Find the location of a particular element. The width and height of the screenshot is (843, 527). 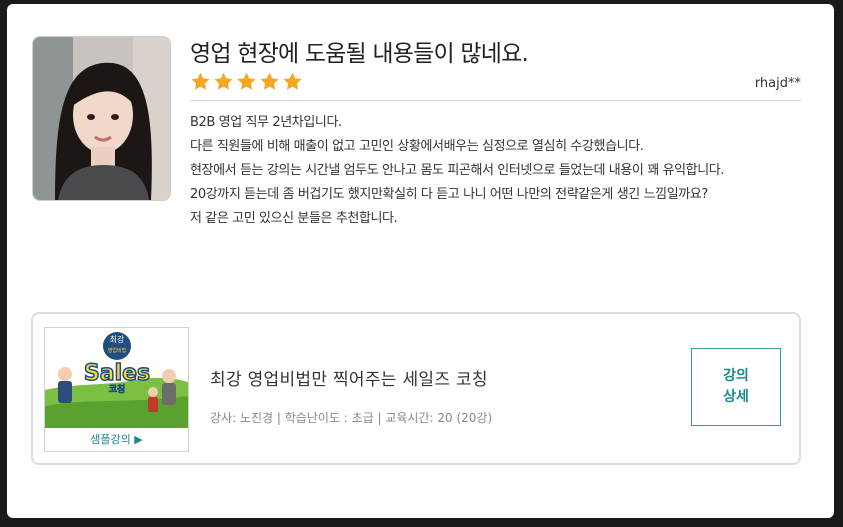

divider is located at coordinates (495, 100).